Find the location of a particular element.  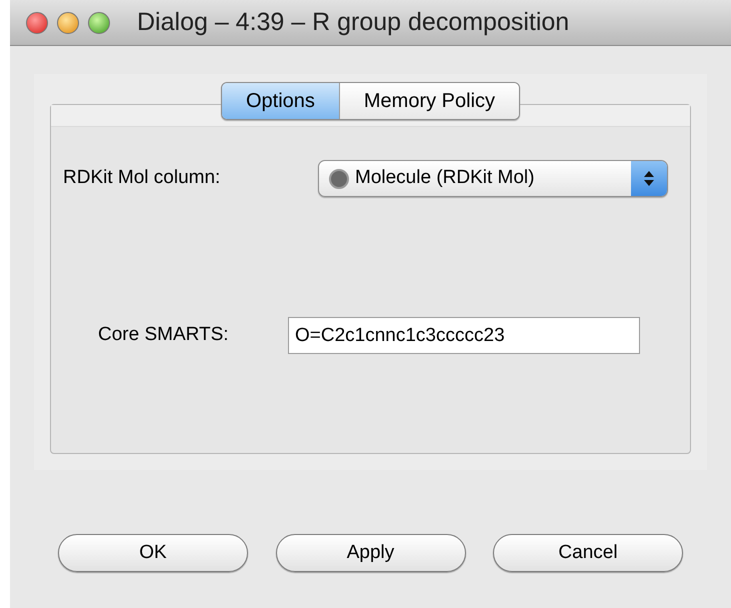

stepper-icon is located at coordinates (649, 178).